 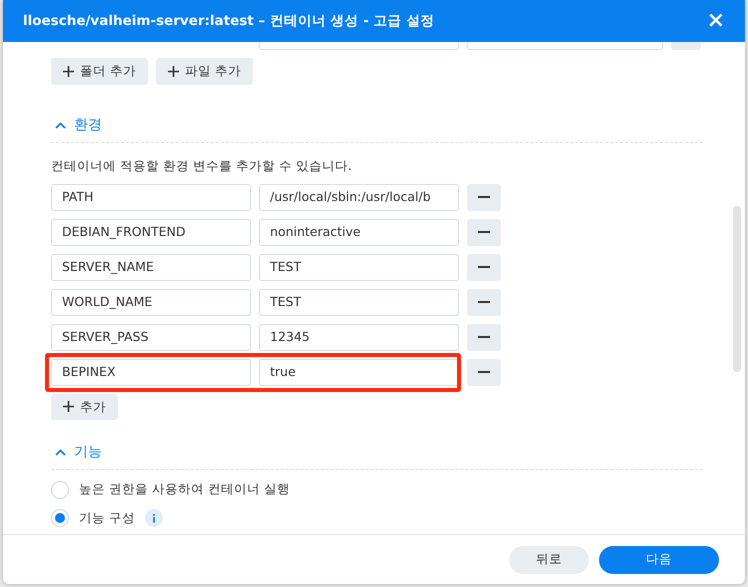 What do you see at coordinates (659, 560) in the screenshot?
I see `next-button: 다음` at bounding box center [659, 560].